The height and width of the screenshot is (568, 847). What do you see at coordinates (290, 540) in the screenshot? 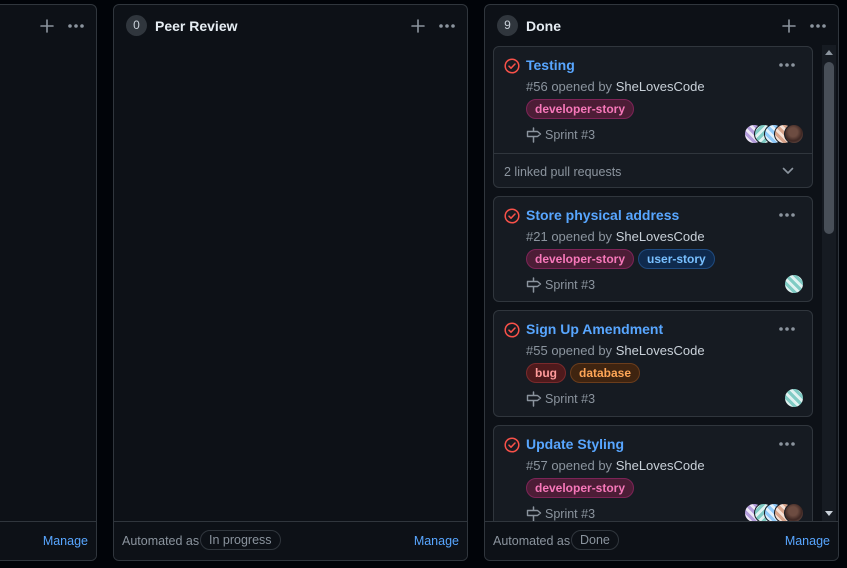
I see `column-footer: Automated as In progress Manage` at bounding box center [290, 540].